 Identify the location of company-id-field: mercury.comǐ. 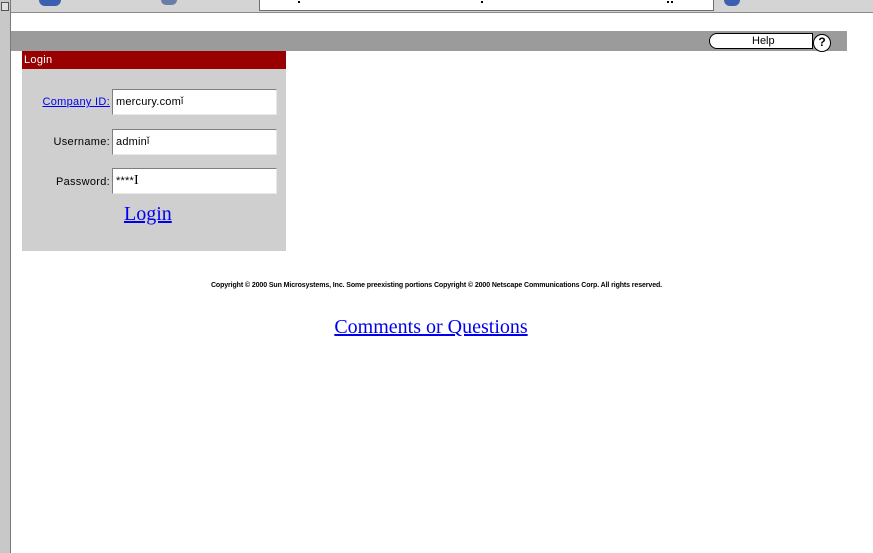
(194, 102).